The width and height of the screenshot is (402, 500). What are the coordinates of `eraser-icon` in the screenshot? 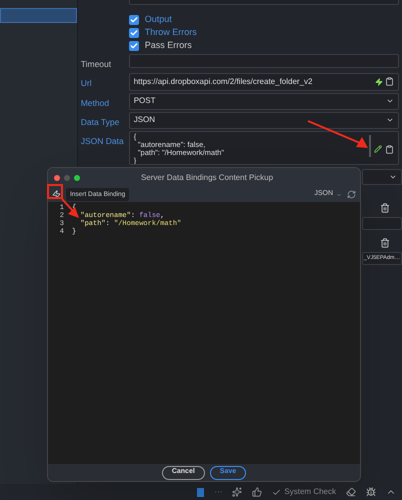 It's located at (351, 492).